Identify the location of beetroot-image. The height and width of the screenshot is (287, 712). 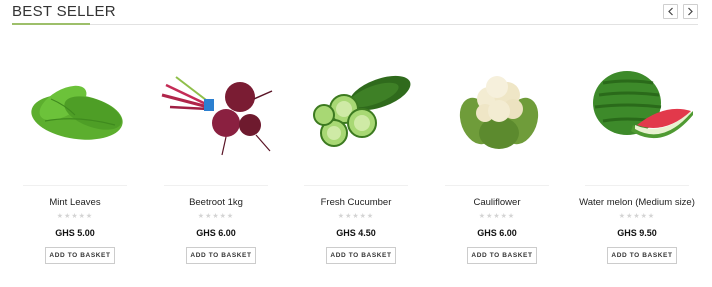
(217, 116).